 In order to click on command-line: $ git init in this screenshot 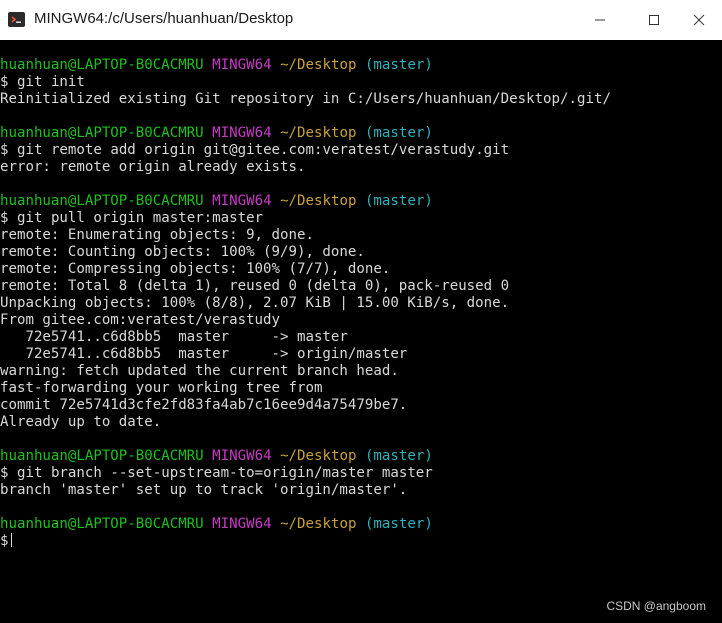, I will do `click(361, 82)`.